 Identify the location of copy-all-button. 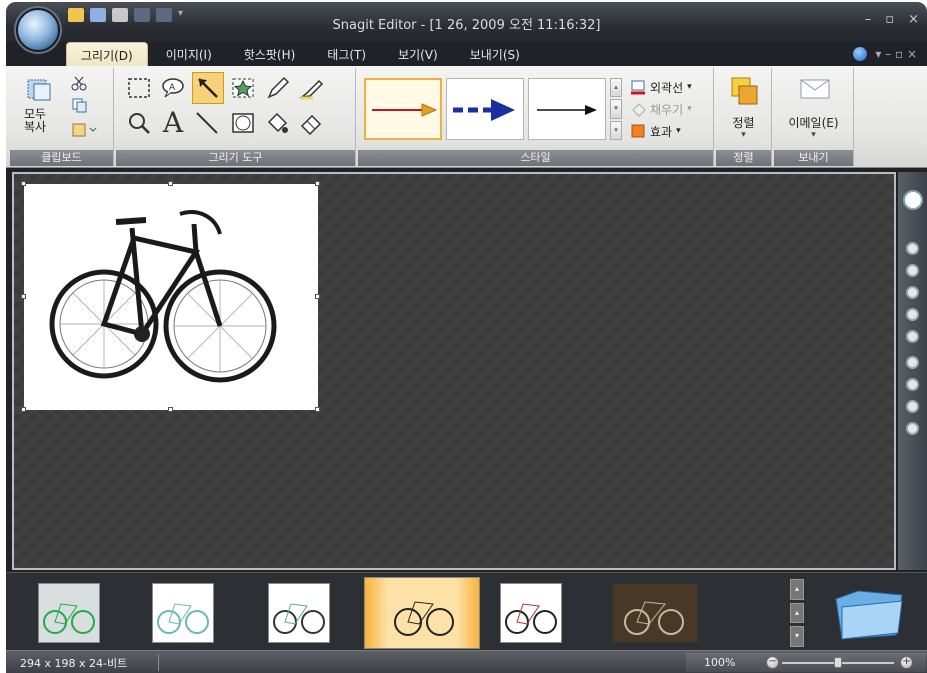
(39, 89).